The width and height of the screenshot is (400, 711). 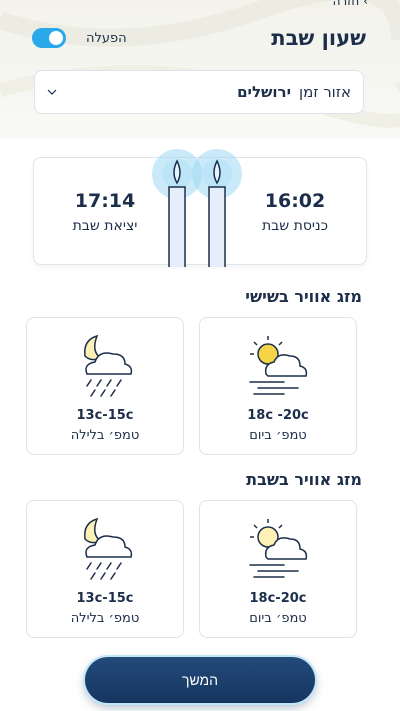 I want to click on friday-day-card: 18c -20c טמפ׳ ביום, so click(x=278, y=386).